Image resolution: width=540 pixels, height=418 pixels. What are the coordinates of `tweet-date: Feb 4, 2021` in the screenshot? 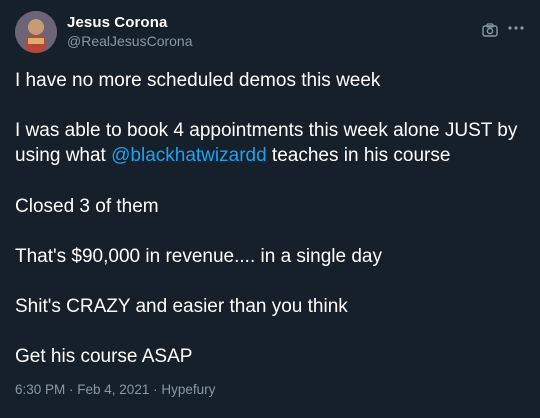 It's located at (113, 389).